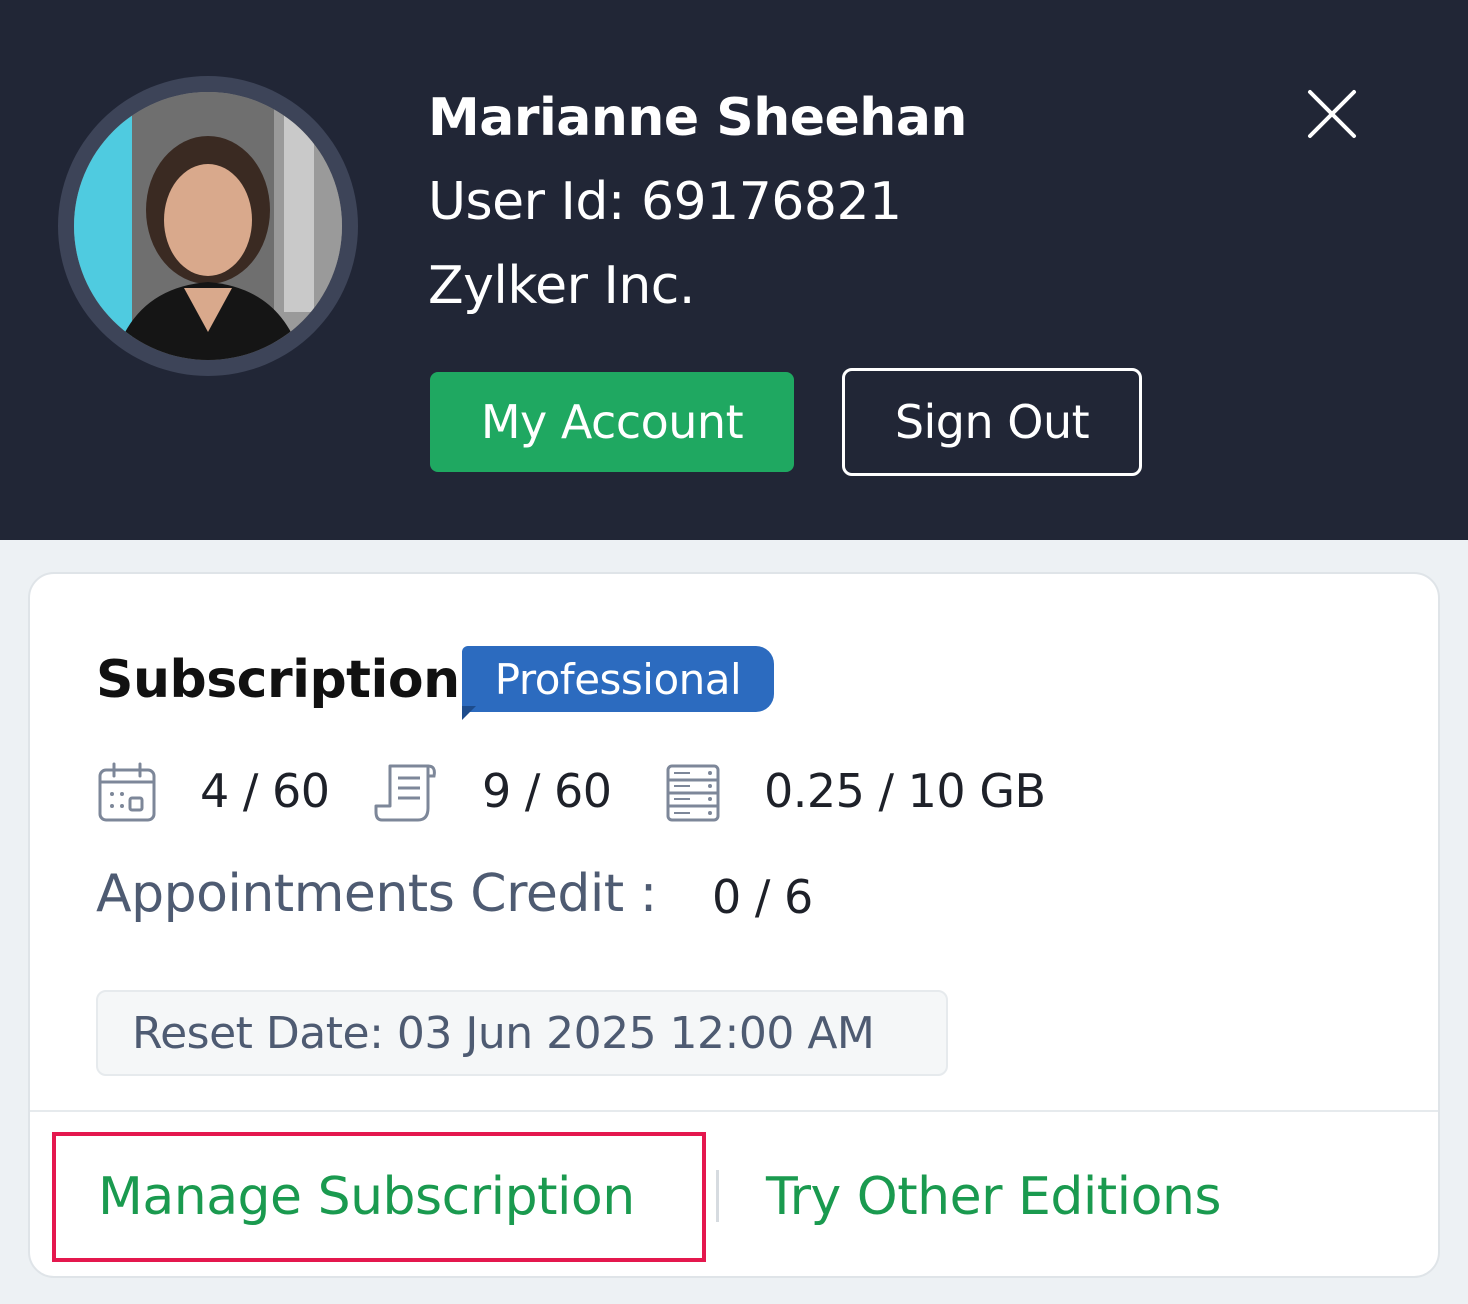 This screenshot has height=1304, width=1468. I want to click on organization-name: Zylker Inc., so click(561, 286).